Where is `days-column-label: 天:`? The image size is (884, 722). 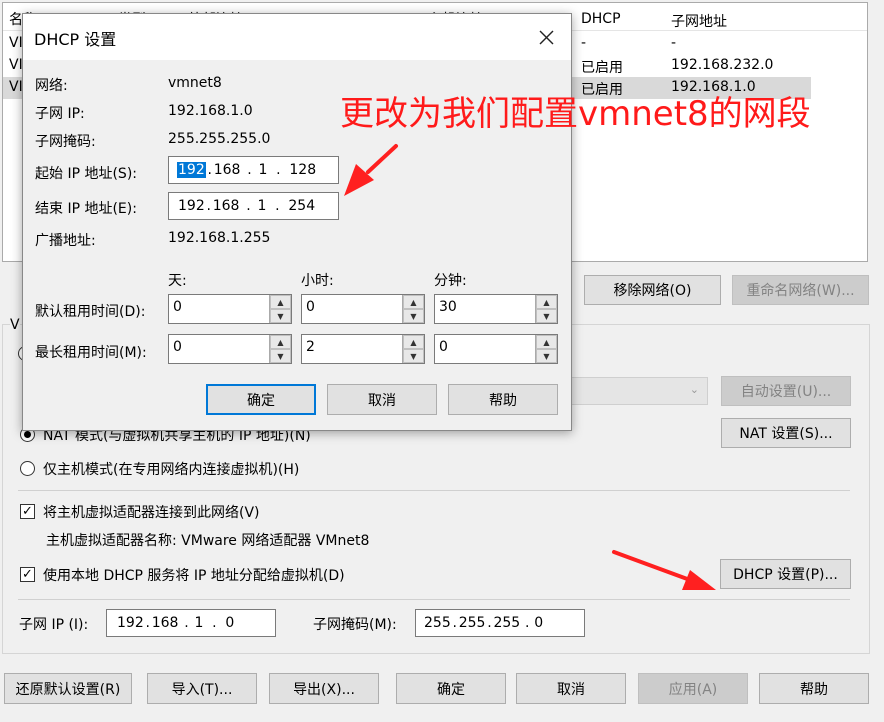
days-column-label: 天: is located at coordinates (177, 281).